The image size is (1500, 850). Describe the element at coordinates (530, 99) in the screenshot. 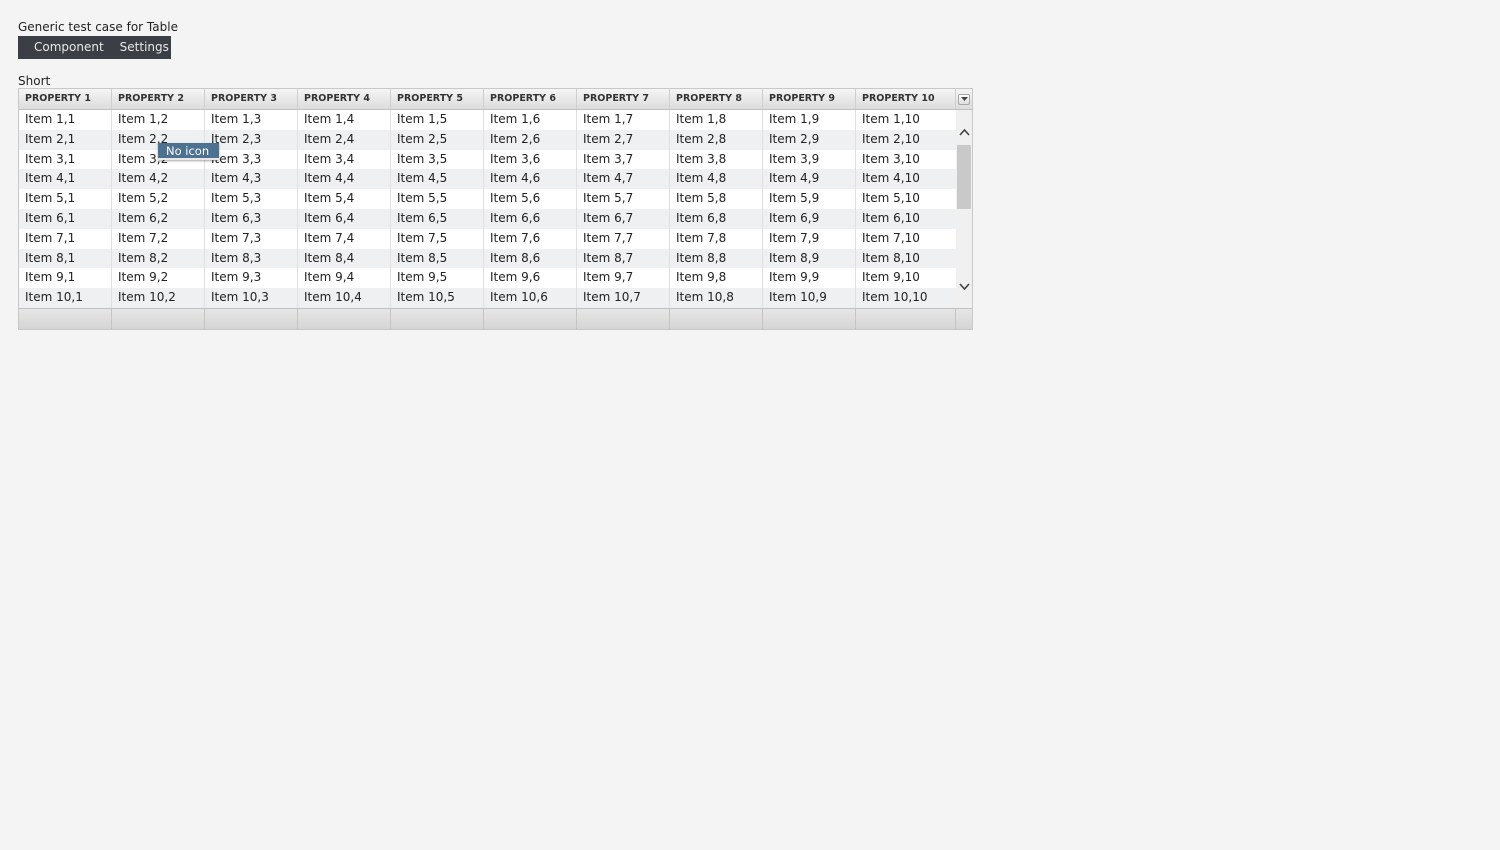

I see `column-header: PROPERTY 6` at that location.